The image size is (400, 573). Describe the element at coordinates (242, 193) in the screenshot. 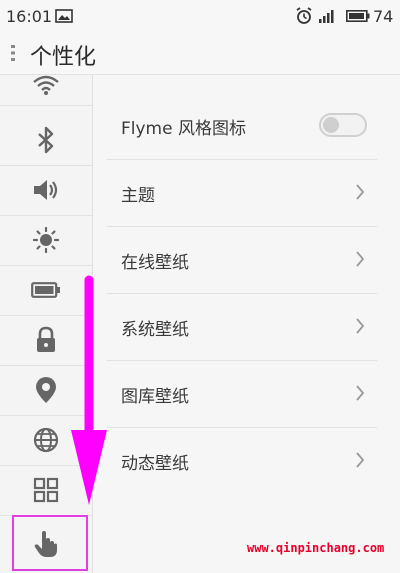

I see `list-item-theme: 主题` at that location.